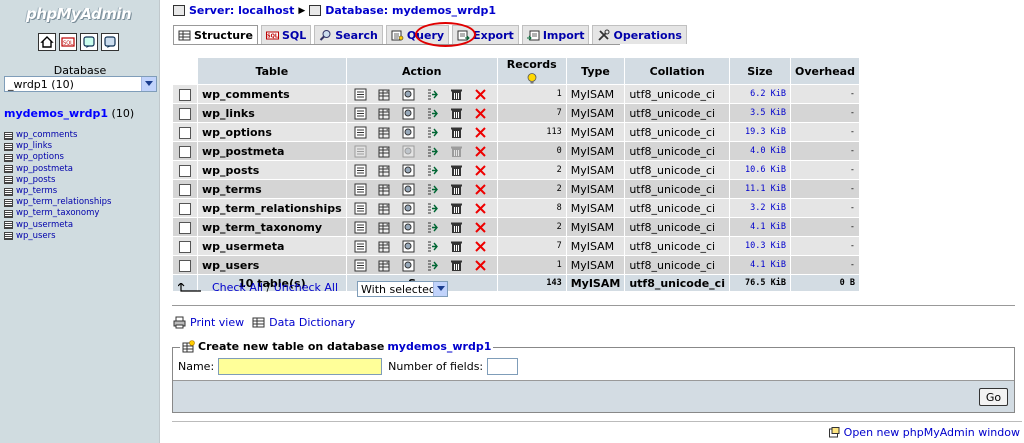  What do you see at coordinates (44, 169) in the screenshot?
I see `table-list-link: wp_postmeta` at bounding box center [44, 169].